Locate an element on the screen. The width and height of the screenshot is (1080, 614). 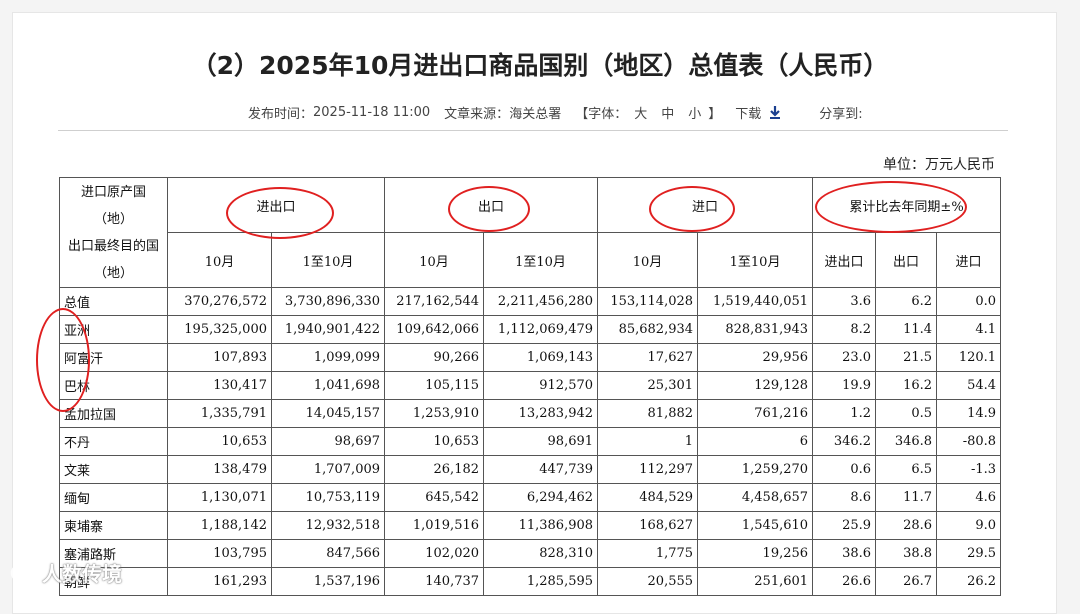
value-cell: 847,566 is located at coordinates (328, 553).